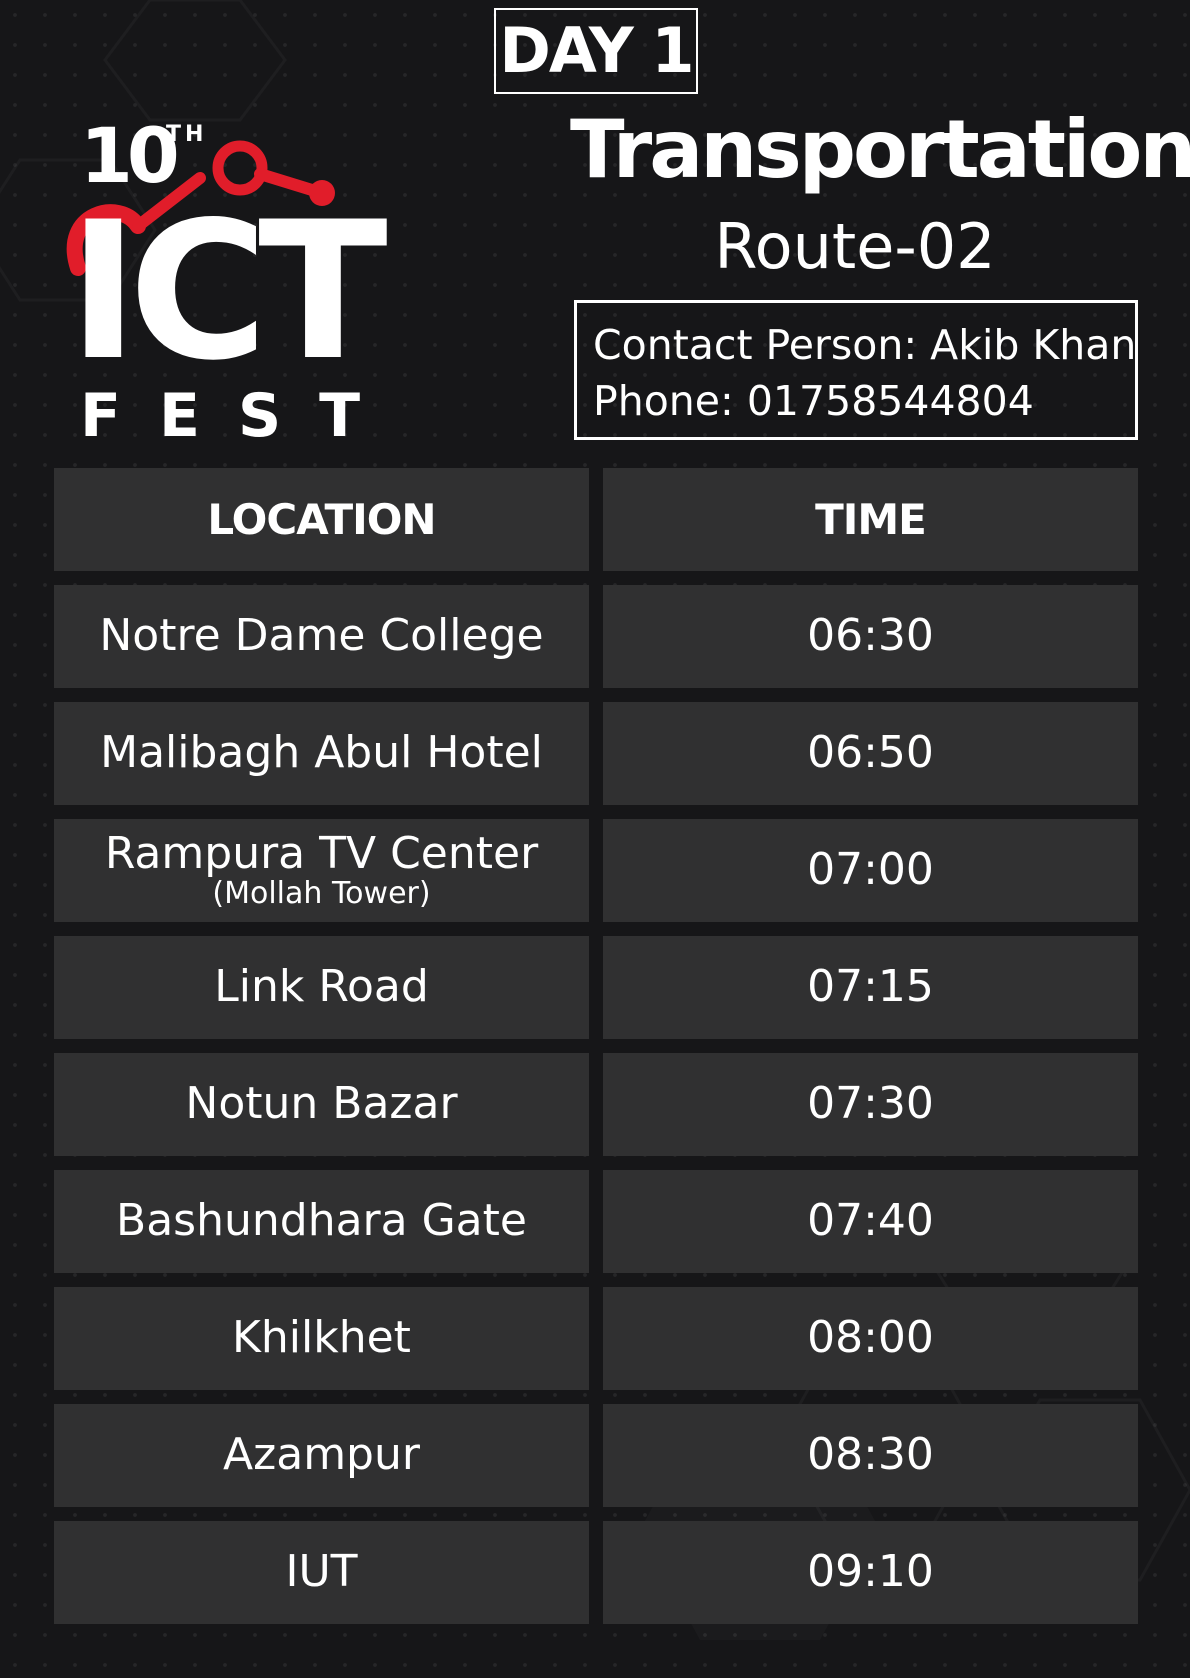  Describe the element at coordinates (870, 987) in the screenshot. I see `time-cell: 07:15` at that location.